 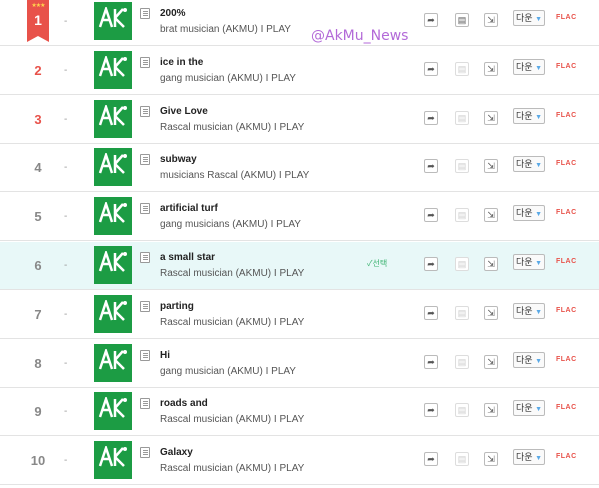 What do you see at coordinates (377, 263) in the screenshot?
I see `select-check: ✓선택` at bounding box center [377, 263].